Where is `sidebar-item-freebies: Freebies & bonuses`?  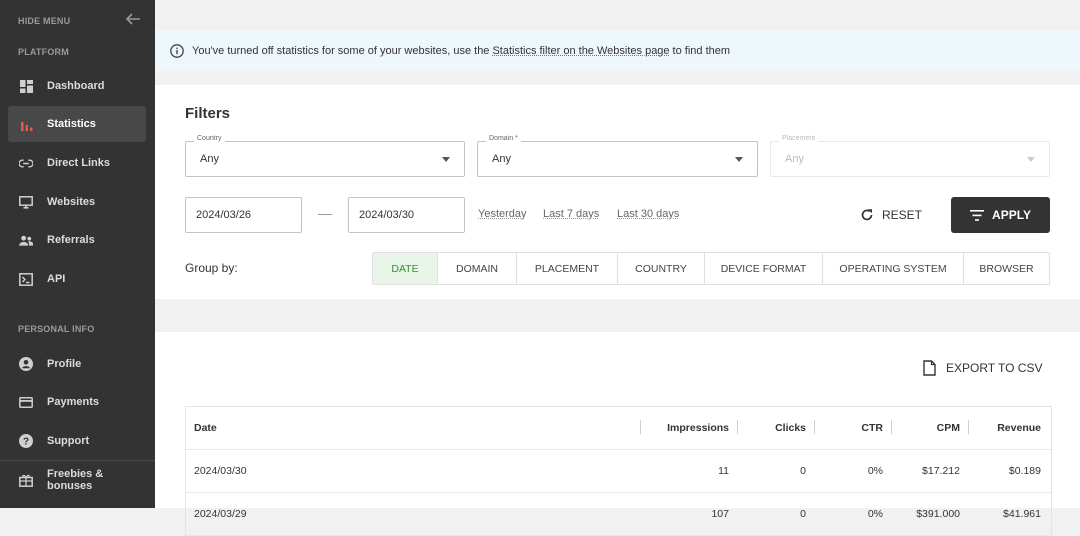 sidebar-item-freebies: Freebies & bonuses is located at coordinates (77, 480).